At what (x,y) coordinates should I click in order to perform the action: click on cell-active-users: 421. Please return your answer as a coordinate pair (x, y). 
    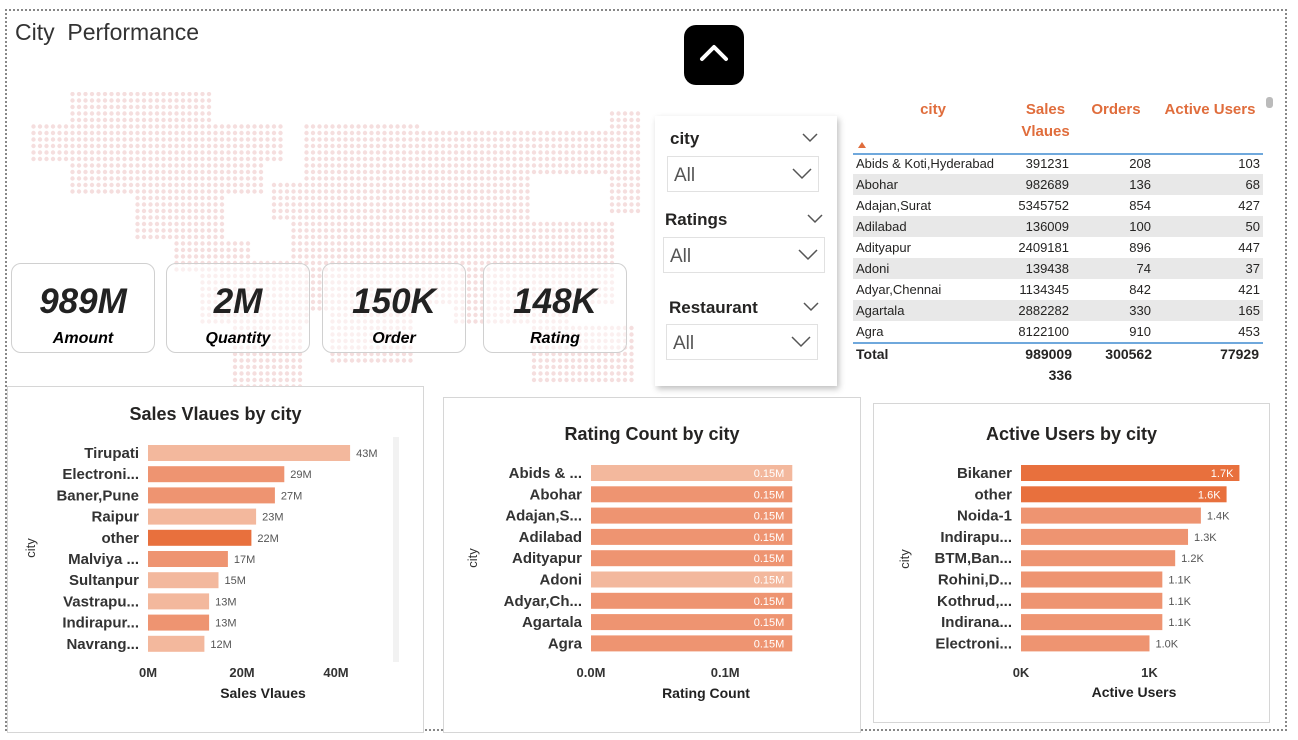
    Looking at the image, I should click on (1249, 289).